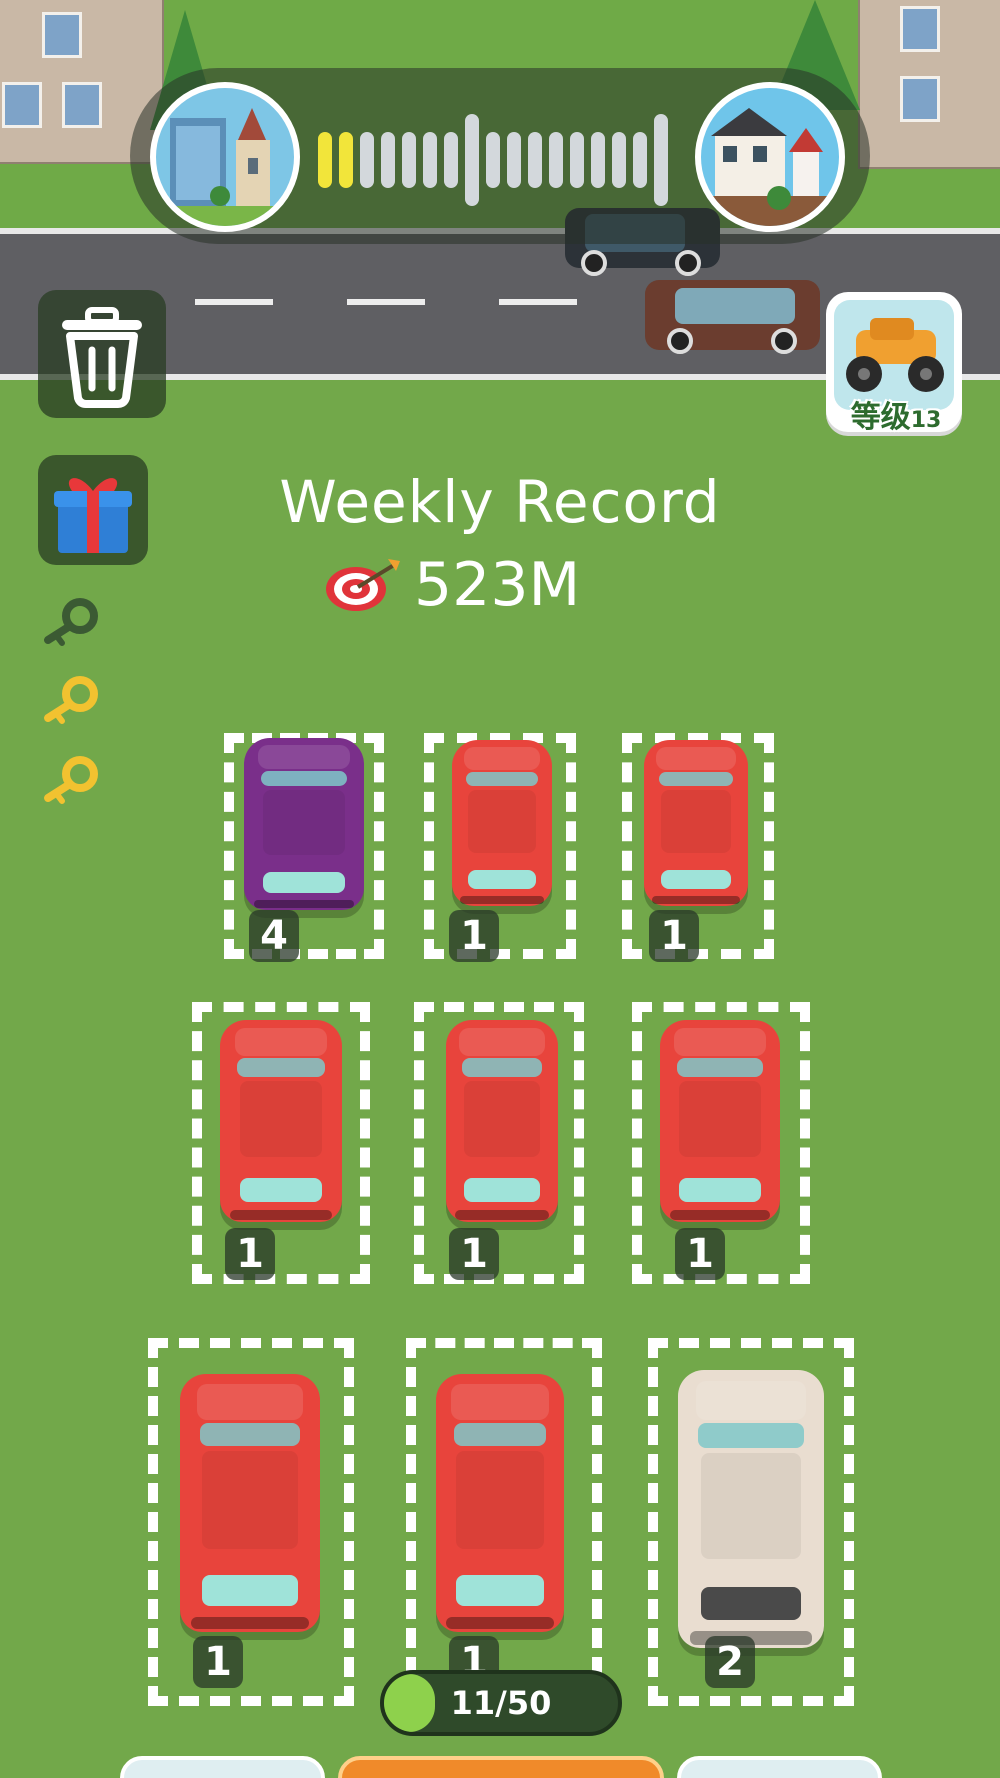 The height and width of the screenshot is (1778, 1000). What do you see at coordinates (770, 157) in the screenshot?
I see `village-house-icon` at bounding box center [770, 157].